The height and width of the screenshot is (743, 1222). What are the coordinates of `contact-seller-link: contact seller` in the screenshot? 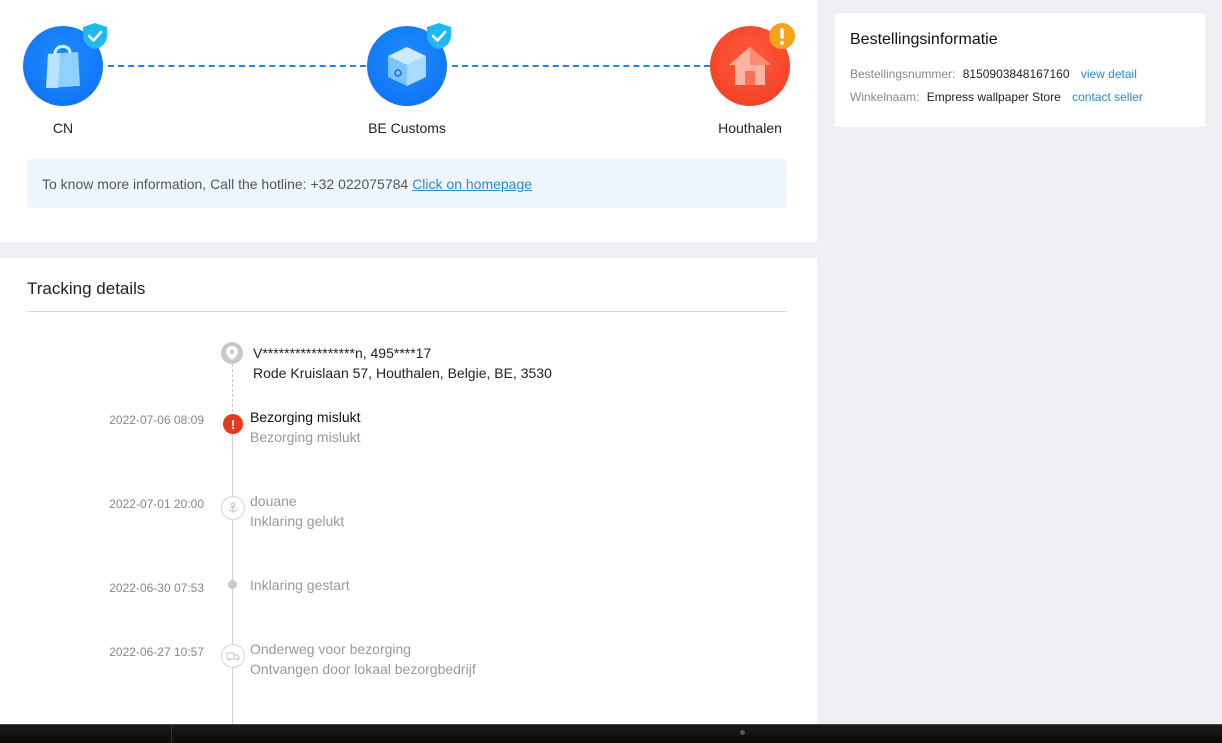 It's located at (1107, 97).